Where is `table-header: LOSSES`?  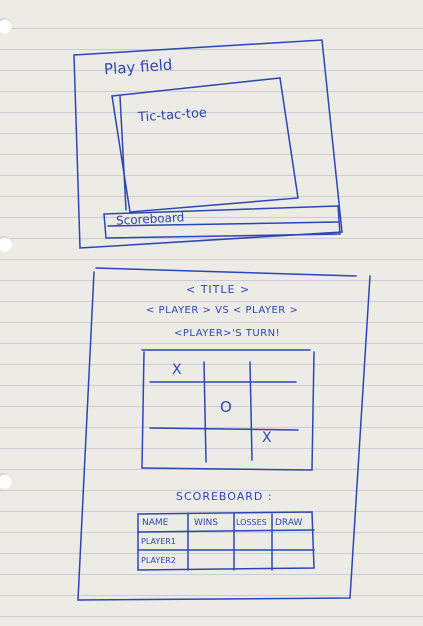
table-header: LOSSES is located at coordinates (251, 522).